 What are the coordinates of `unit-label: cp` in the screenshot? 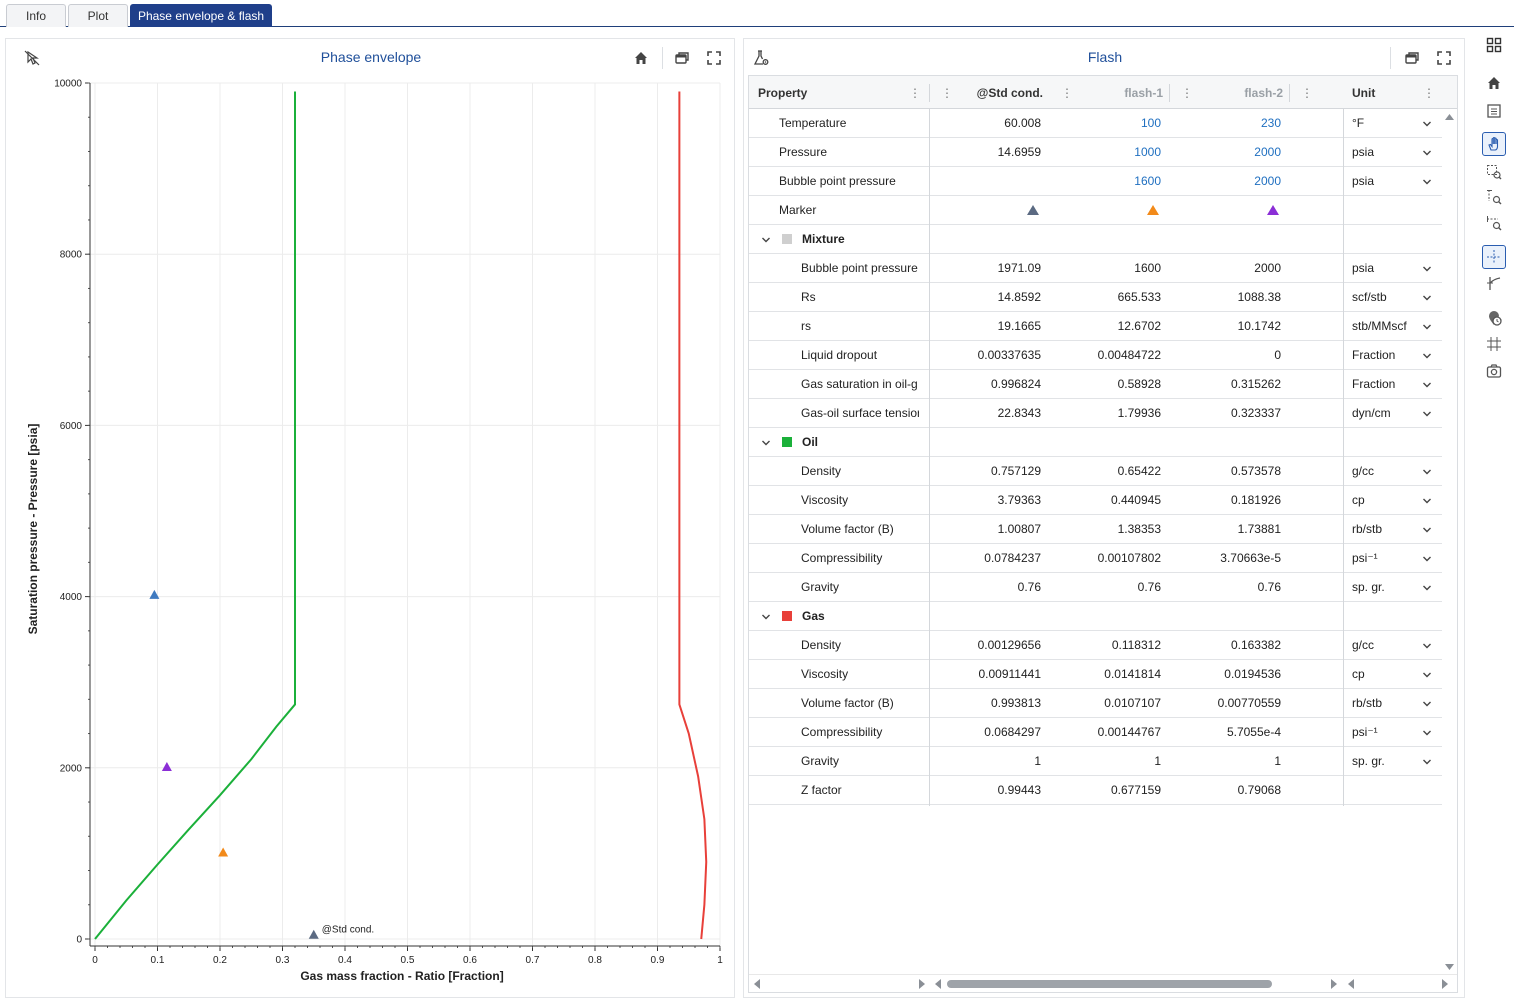 It's located at (1358, 674).